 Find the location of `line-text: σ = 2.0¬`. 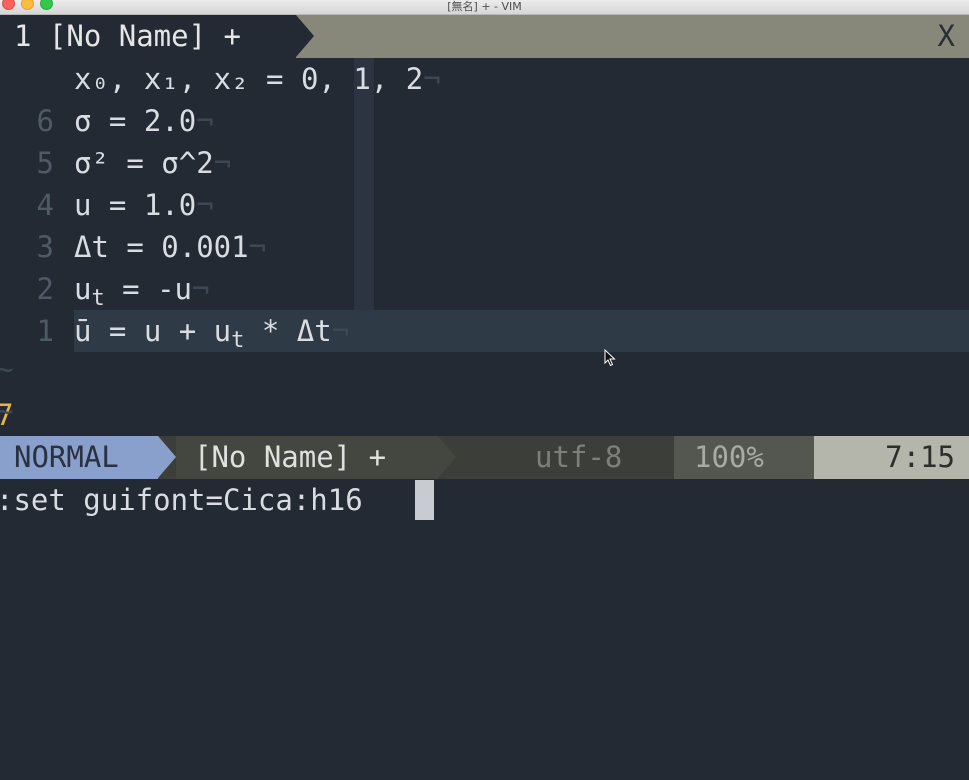

line-text: σ = 2.0¬ is located at coordinates (144, 121).